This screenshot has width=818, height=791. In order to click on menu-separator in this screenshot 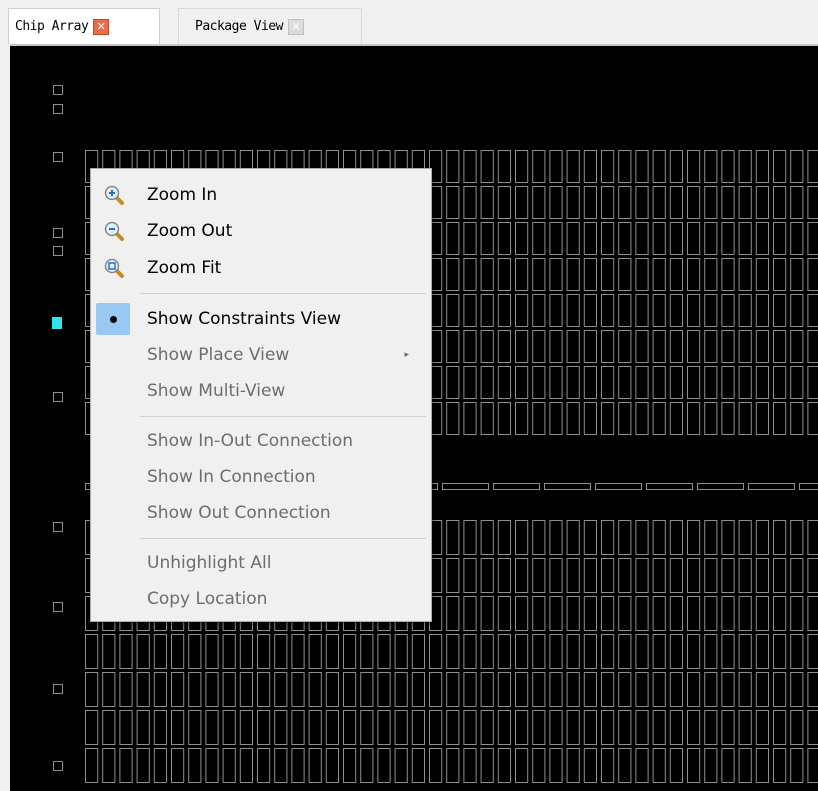, I will do `click(283, 538)`.